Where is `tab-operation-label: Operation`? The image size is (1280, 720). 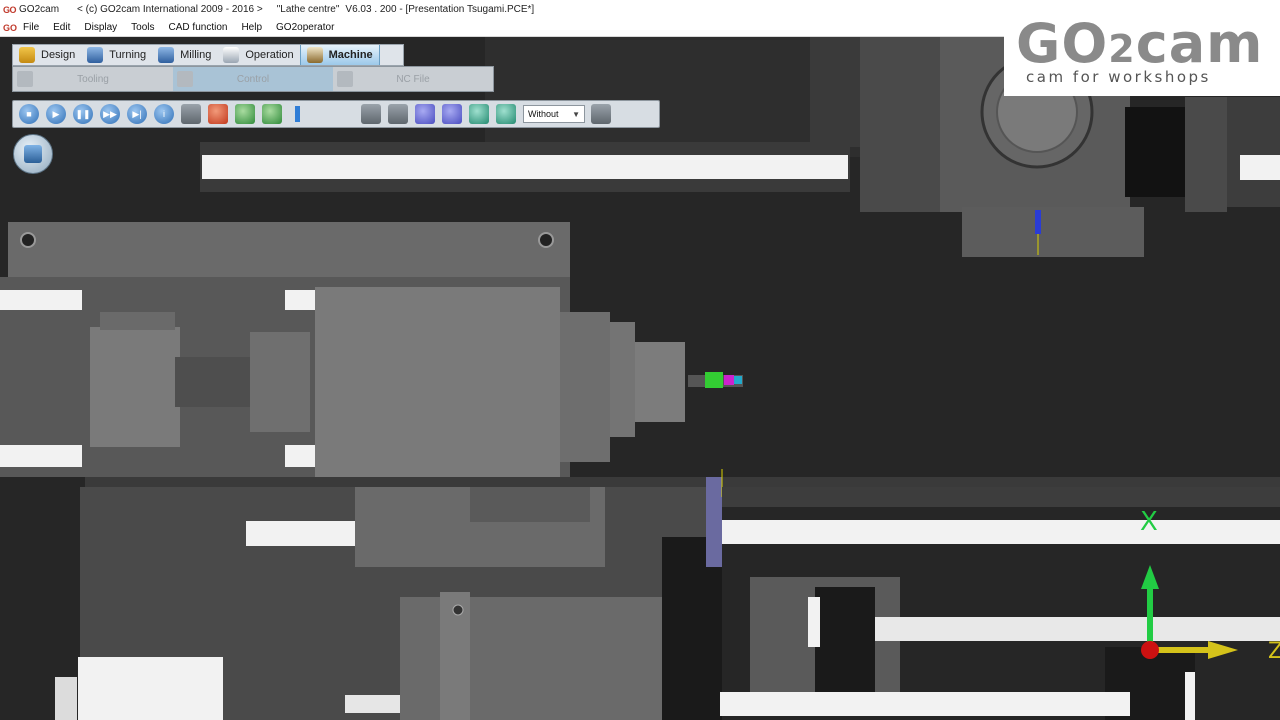 tab-operation-label: Operation is located at coordinates (269, 55).